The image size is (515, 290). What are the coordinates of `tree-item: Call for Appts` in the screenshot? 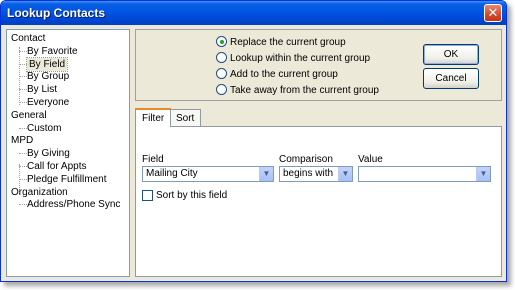 It's located at (56, 166).